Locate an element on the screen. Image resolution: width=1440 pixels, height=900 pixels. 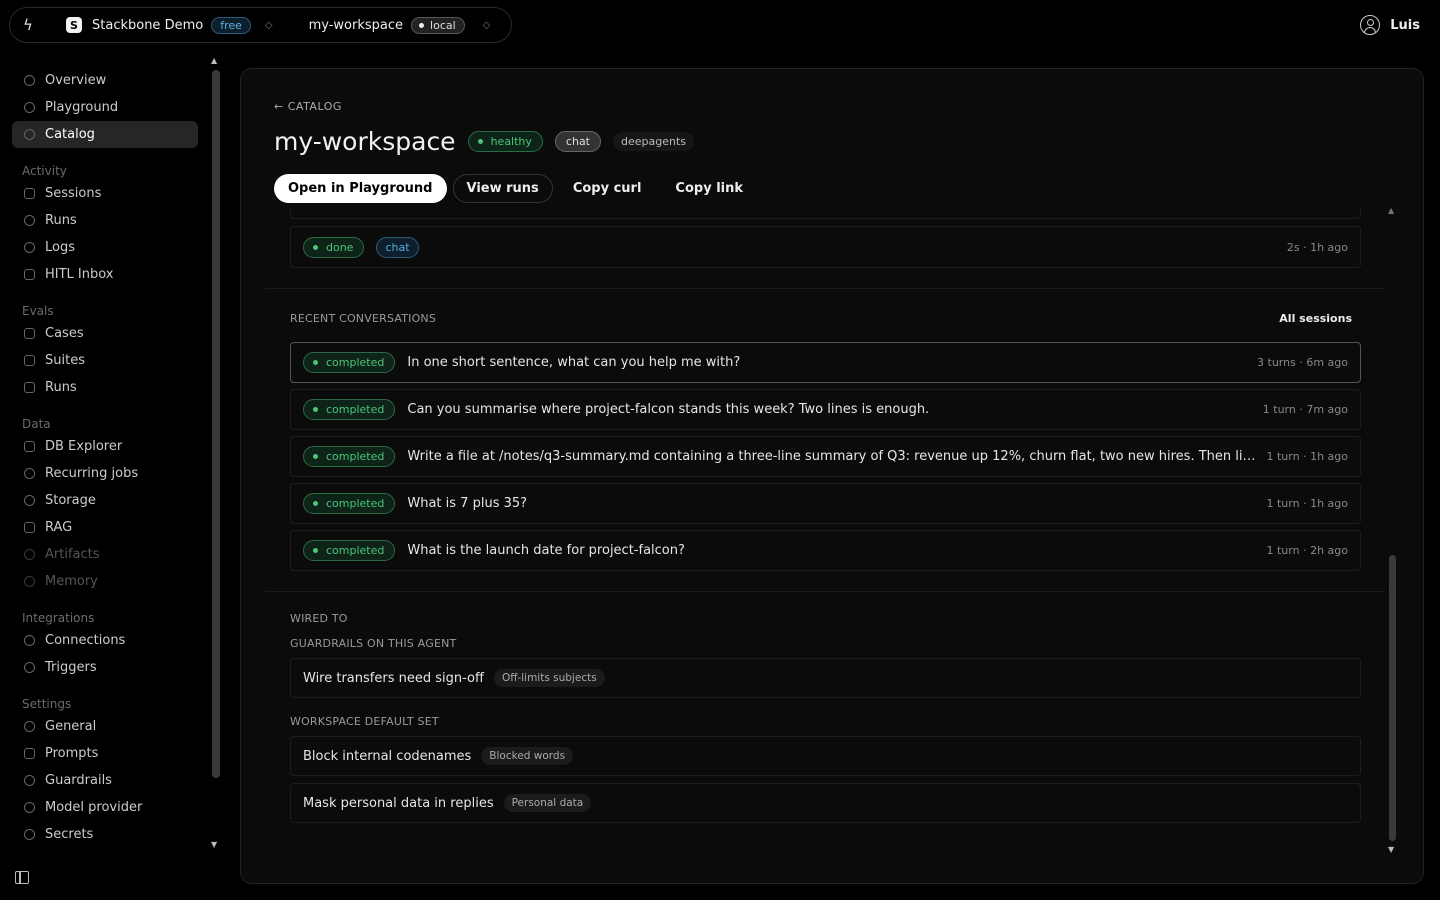
sidebar-item-catalog: Catalog is located at coordinates (105, 134).